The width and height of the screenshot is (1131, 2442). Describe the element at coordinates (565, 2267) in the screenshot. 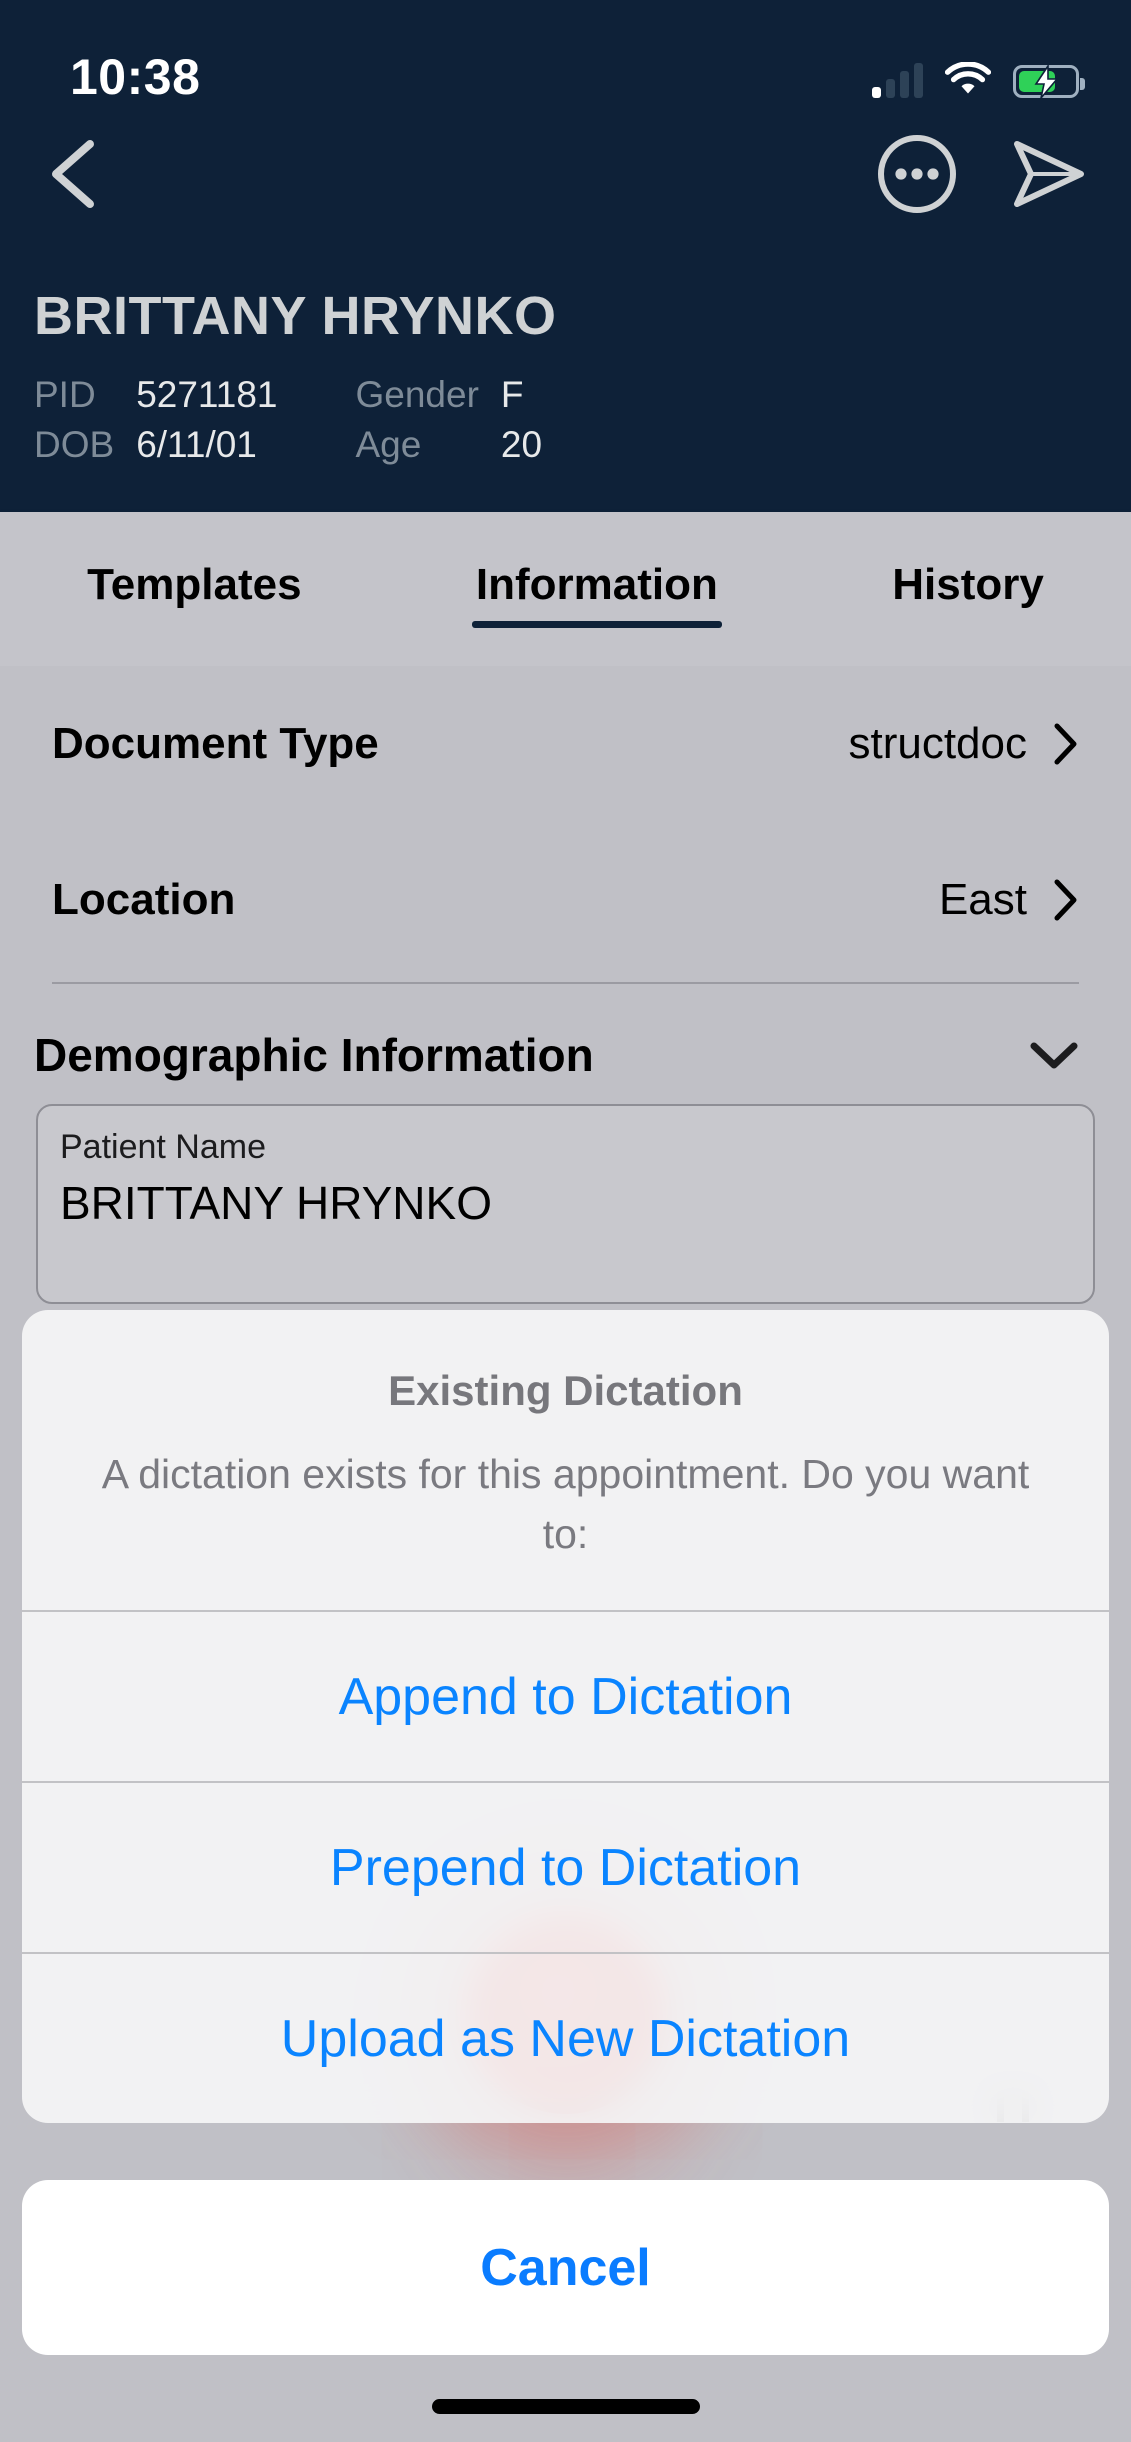

I see `cancel-button: Cancel` at that location.